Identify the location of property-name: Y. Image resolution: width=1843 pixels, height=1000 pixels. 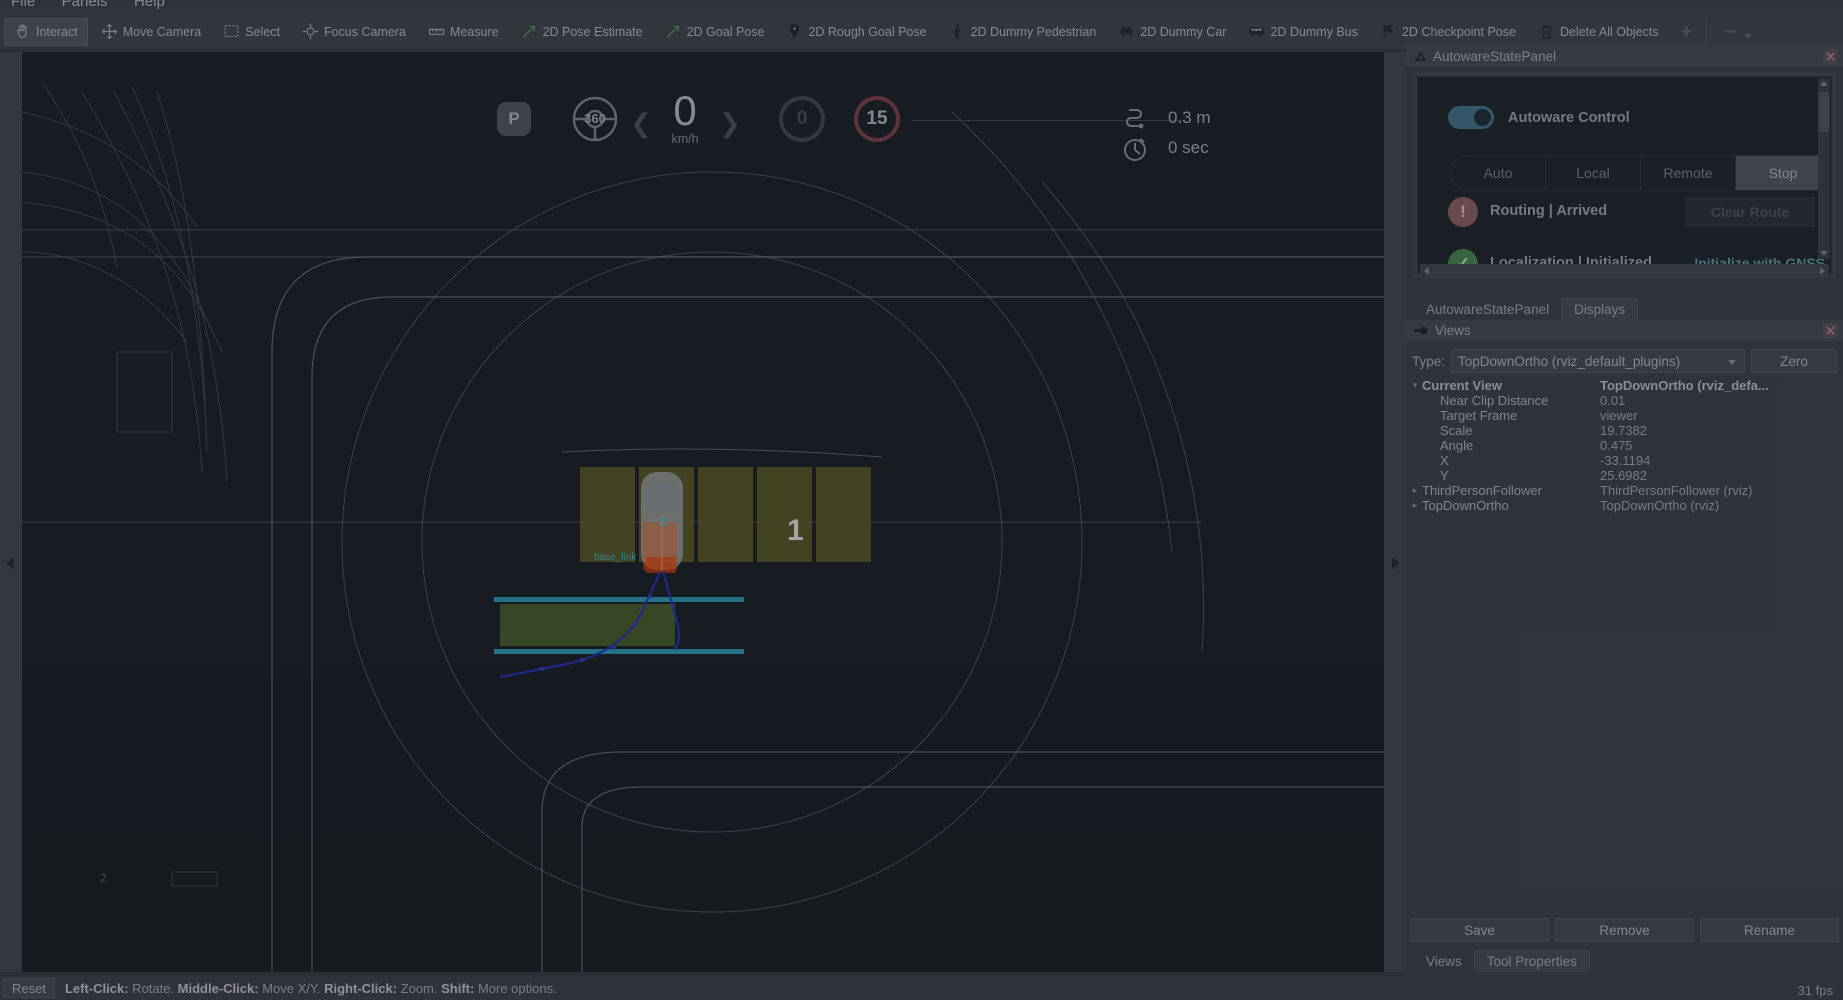
(1444, 475).